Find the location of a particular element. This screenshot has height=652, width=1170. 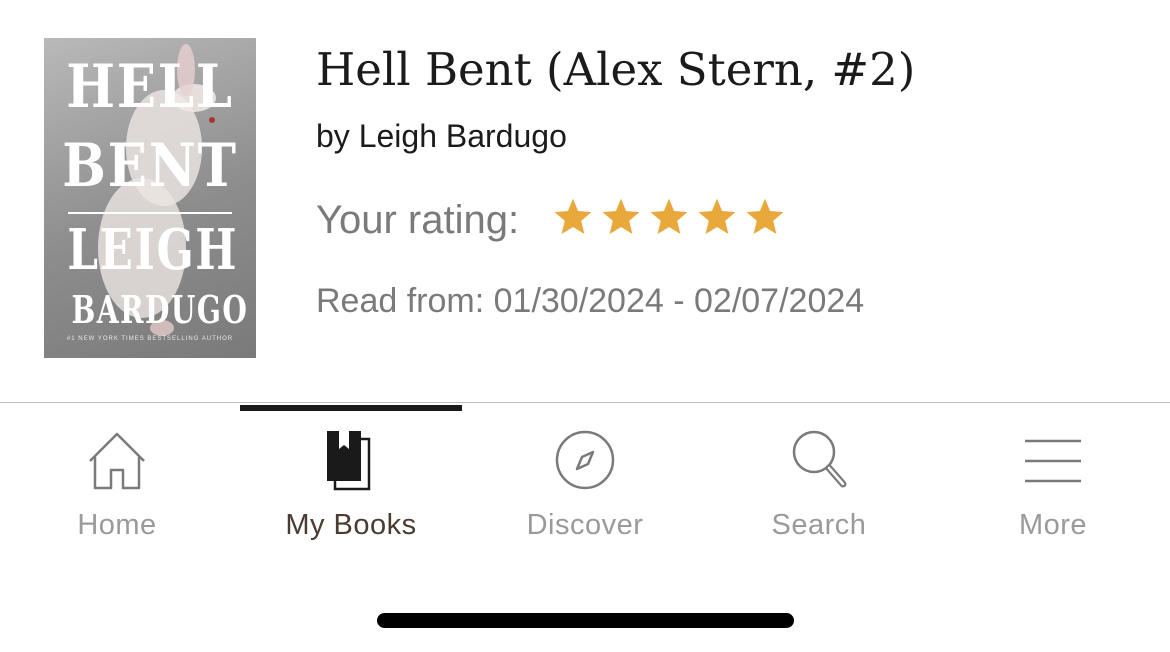

tab-home-label: Home is located at coordinates (117, 525).